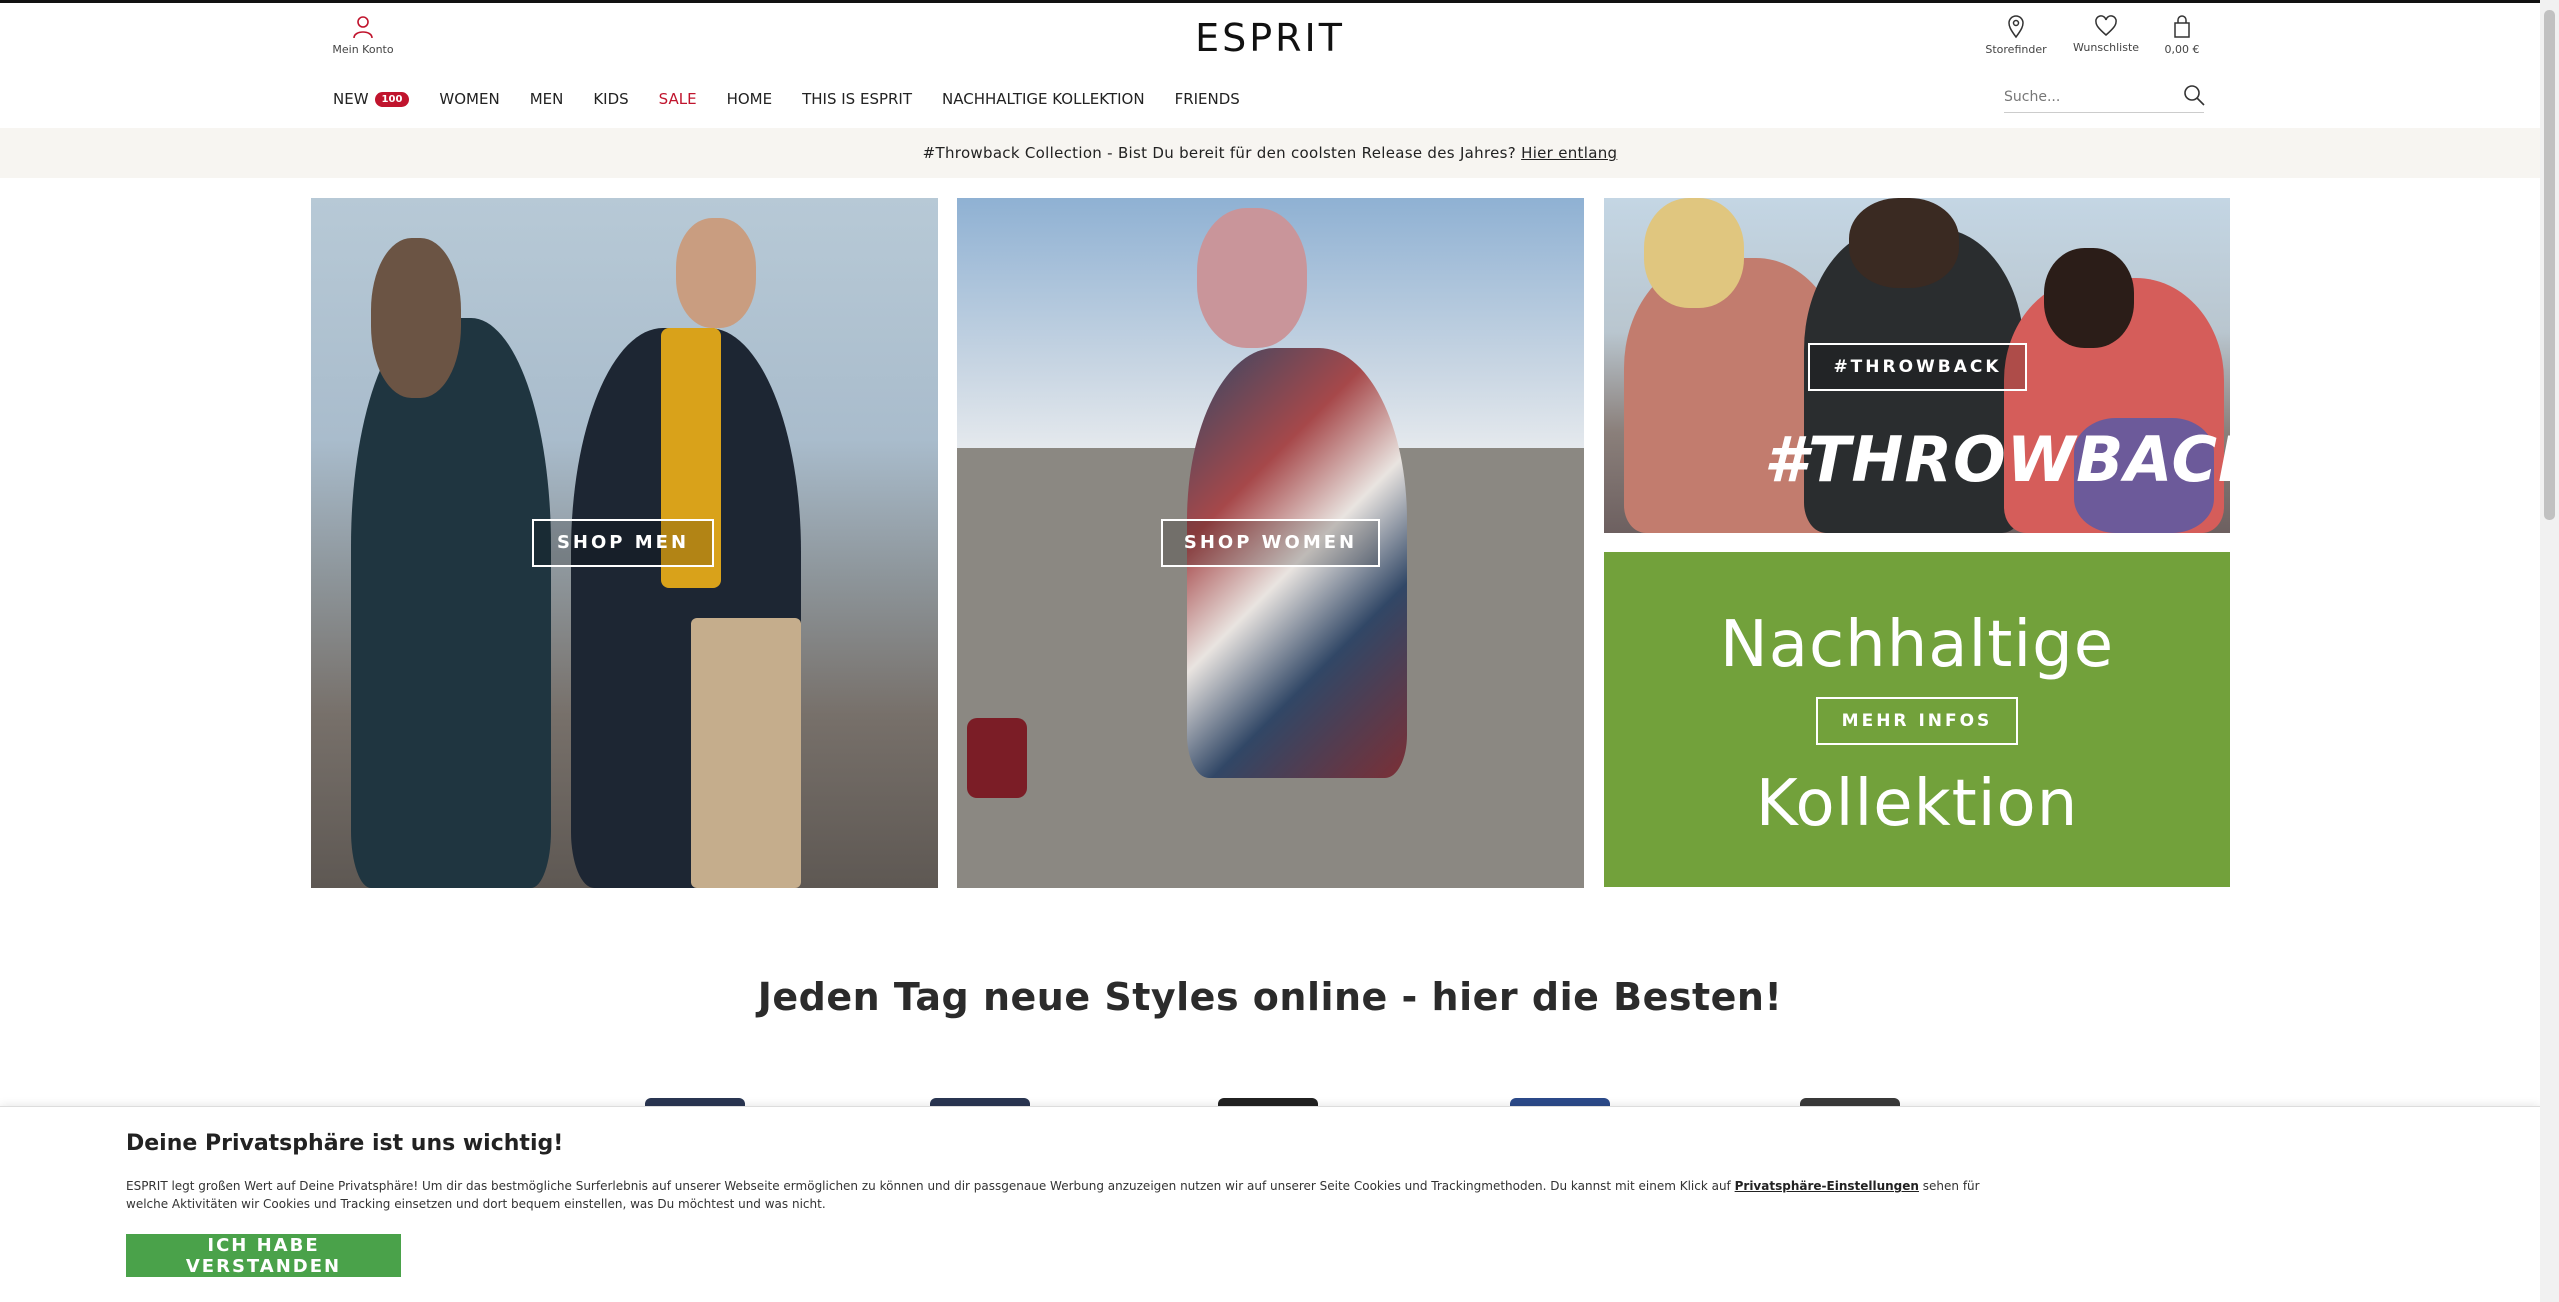  I want to click on hero-tile-men: SHOP MEN, so click(624, 543).